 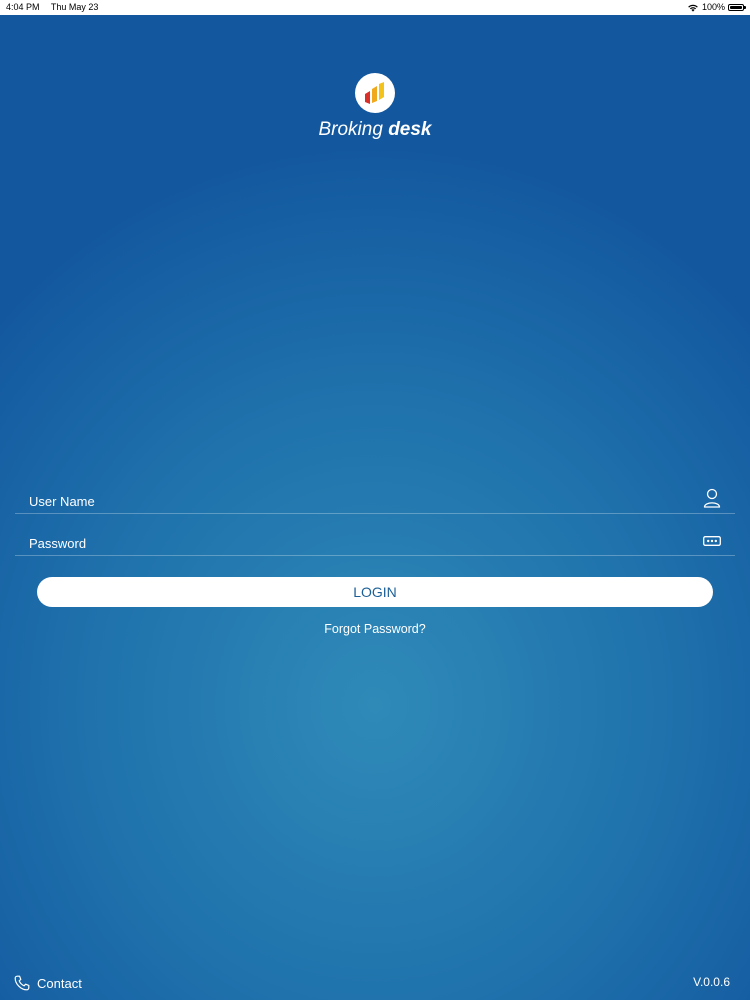 I want to click on brand-name: Broking desk, so click(x=375, y=130).